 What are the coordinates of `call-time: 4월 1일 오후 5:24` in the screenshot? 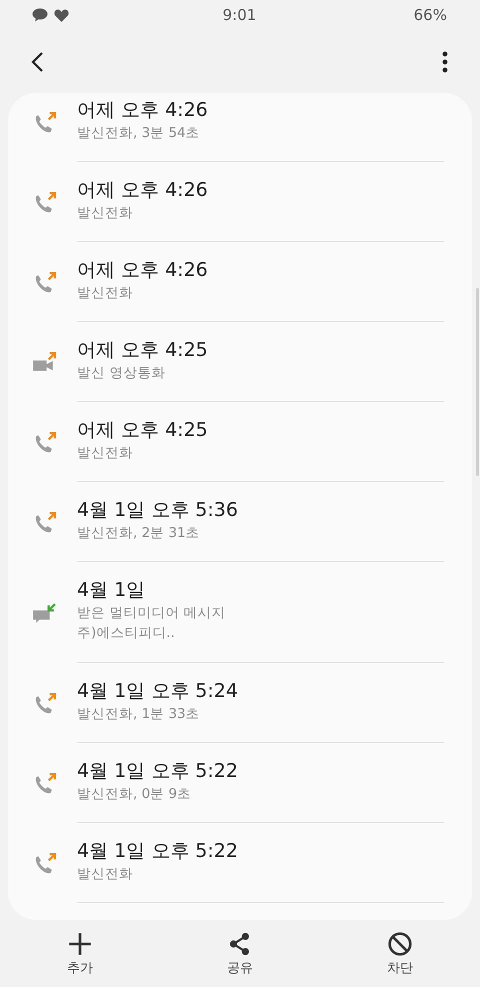 It's located at (158, 691).